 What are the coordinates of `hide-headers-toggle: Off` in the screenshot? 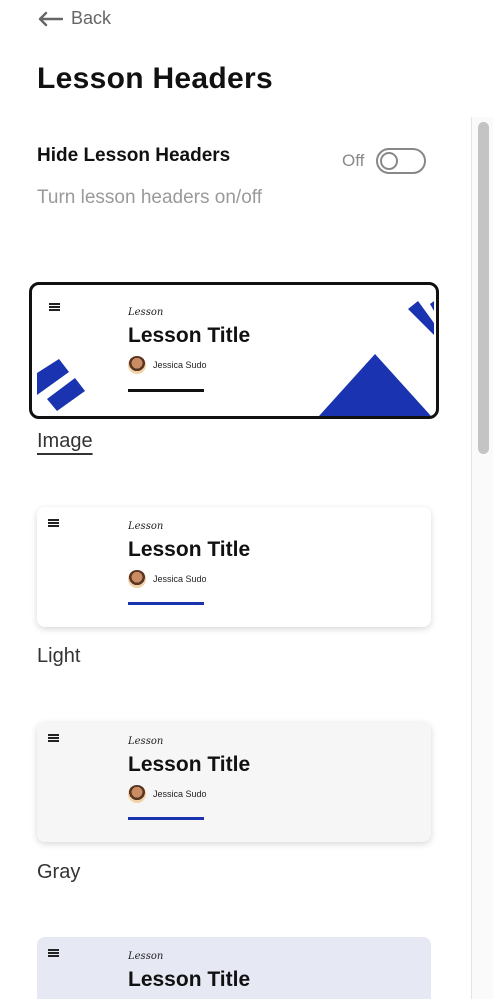 It's located at (384, 161).